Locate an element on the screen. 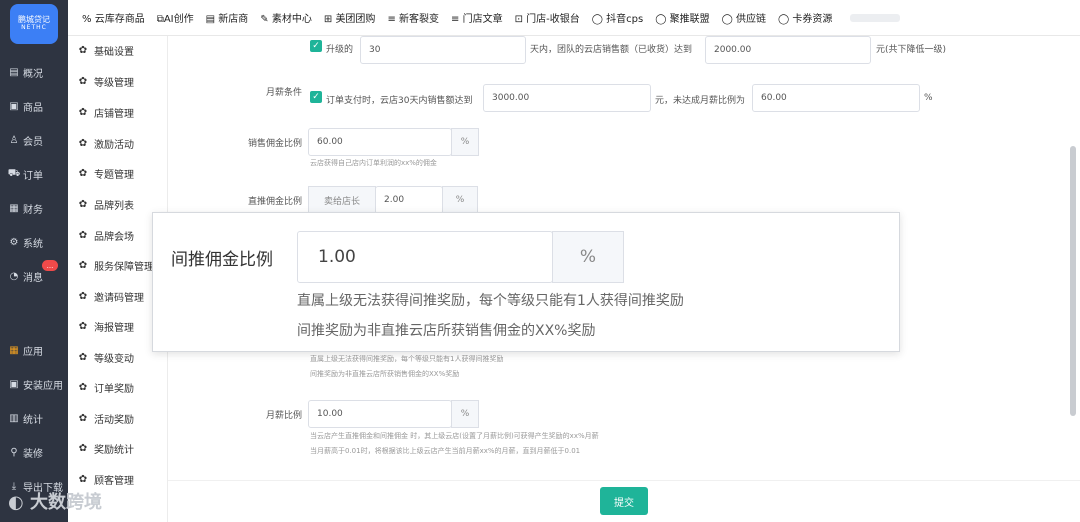  sidebar-item-stats: ▥ 统计 is located at coordinates (34, 418).